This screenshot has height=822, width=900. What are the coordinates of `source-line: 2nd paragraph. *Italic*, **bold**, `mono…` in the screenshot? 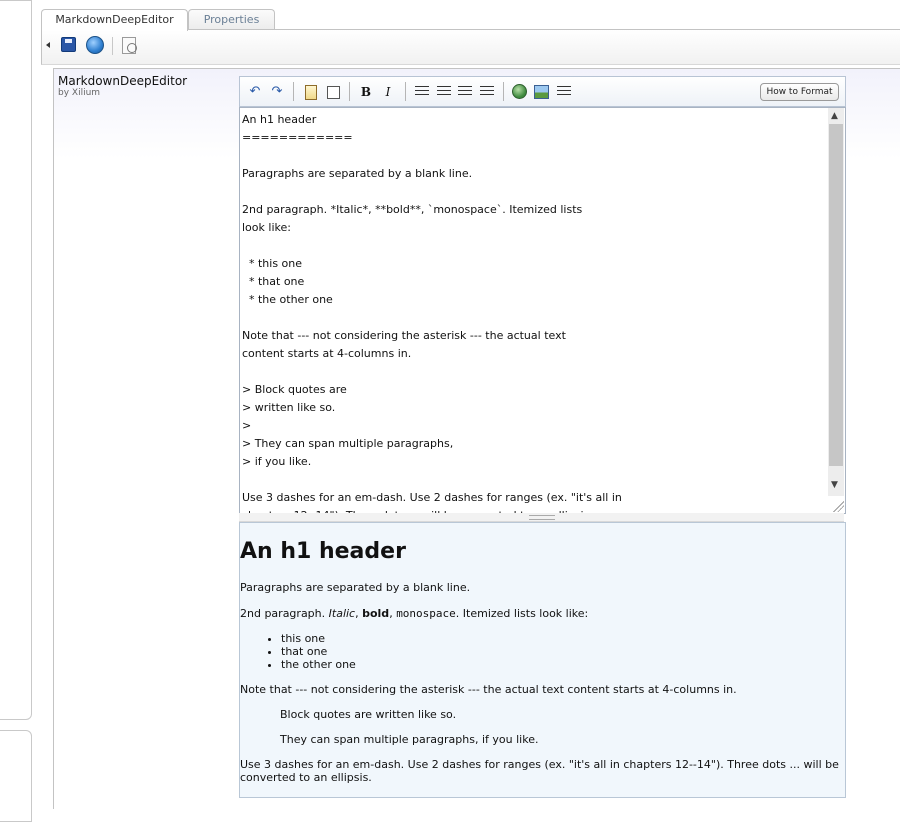 It's located at (412, 209).